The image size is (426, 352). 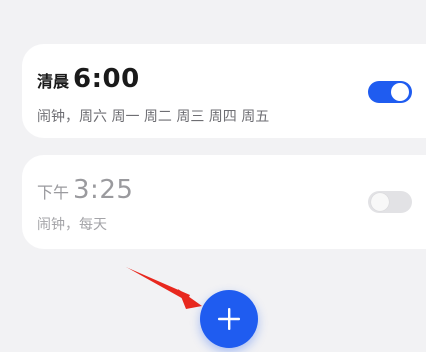 I want to click on alarm-period-label: 清晨, so click(x=53, y=81).